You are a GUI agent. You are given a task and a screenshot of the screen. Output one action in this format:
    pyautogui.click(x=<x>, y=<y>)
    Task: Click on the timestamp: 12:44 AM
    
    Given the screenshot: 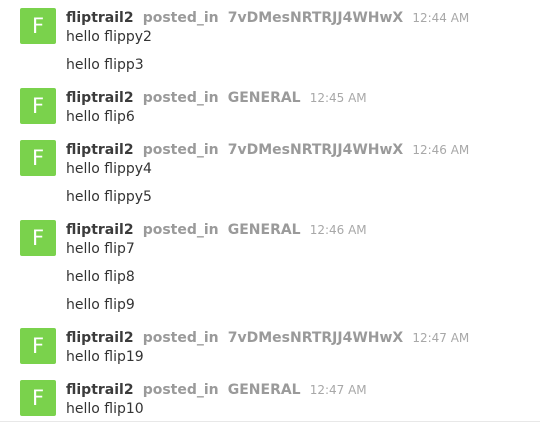 What is the action you would take?
    pyautogui.click(x=441, y=18)
    